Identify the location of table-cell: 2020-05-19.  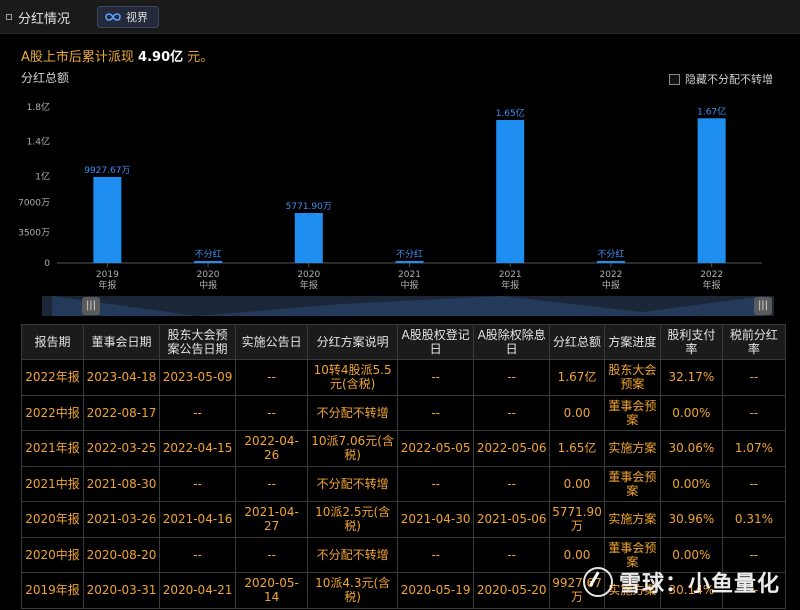
(436, 590).